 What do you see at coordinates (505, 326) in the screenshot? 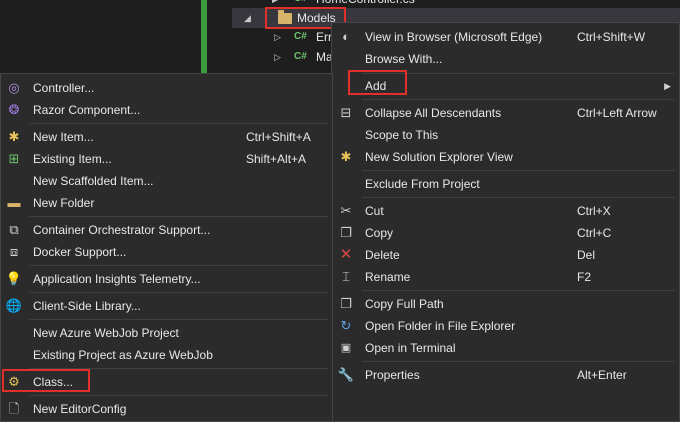
I see `menu-item-open-in-explorer: ↻ Open Folder in File Explorer` at bounding box center [505, 326].